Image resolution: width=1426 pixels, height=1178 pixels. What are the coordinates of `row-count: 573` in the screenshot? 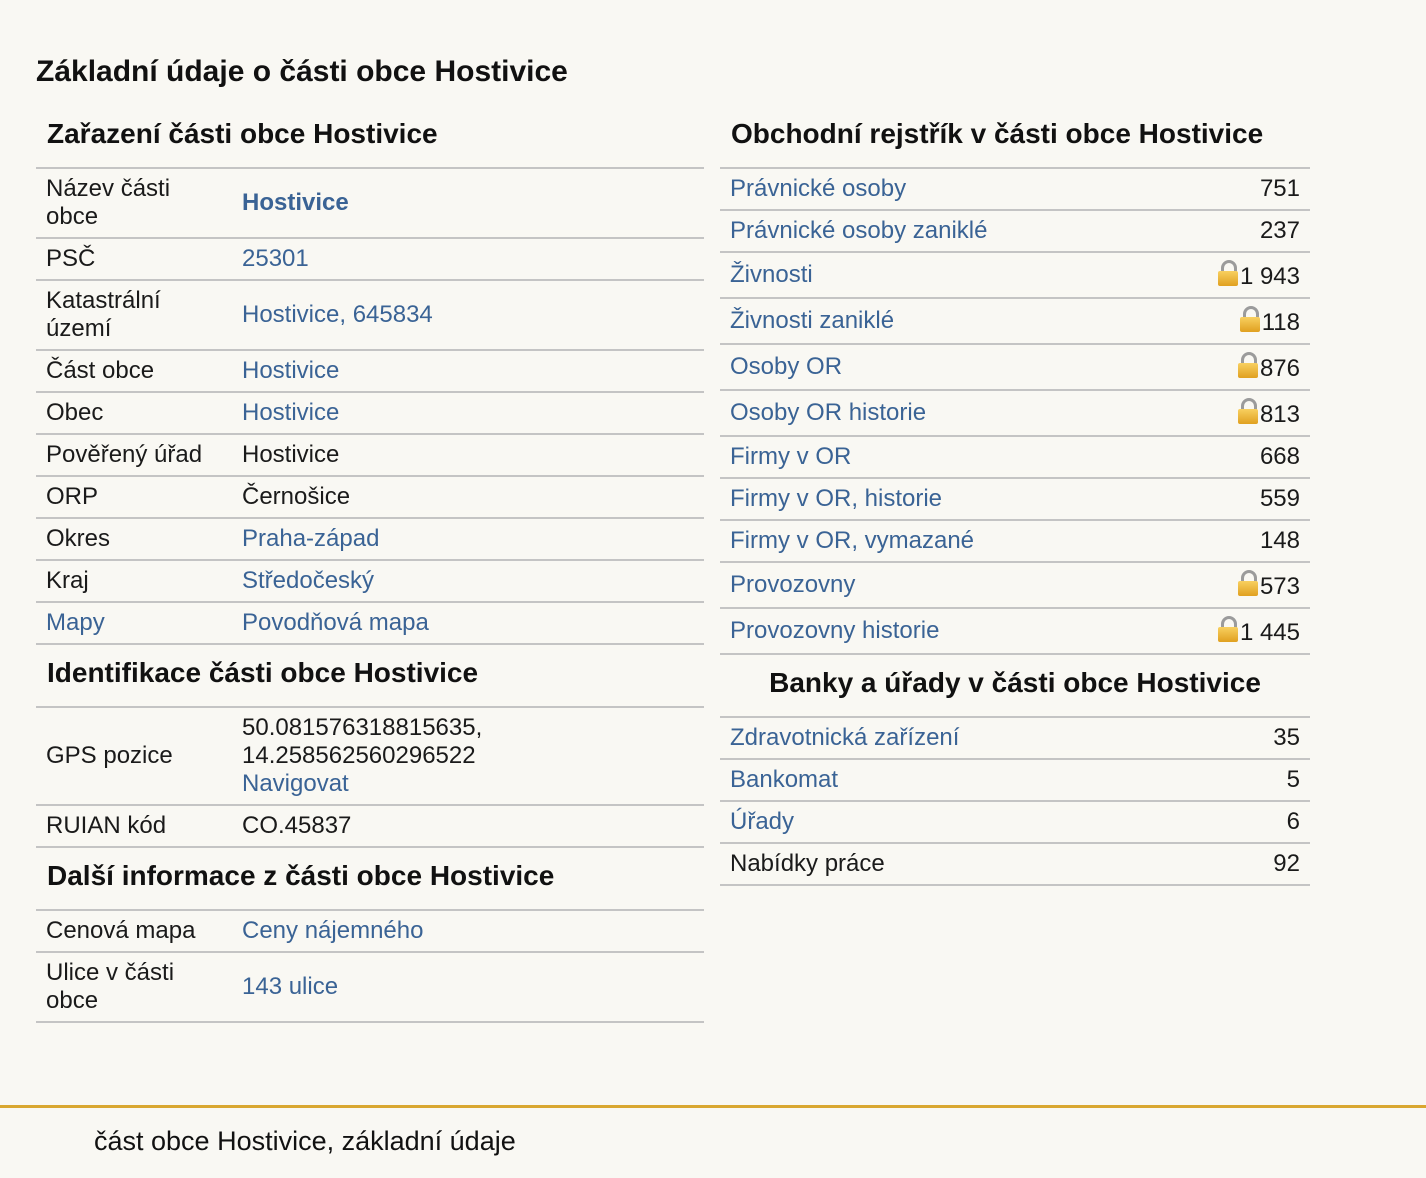 It's located at (1279, 586).